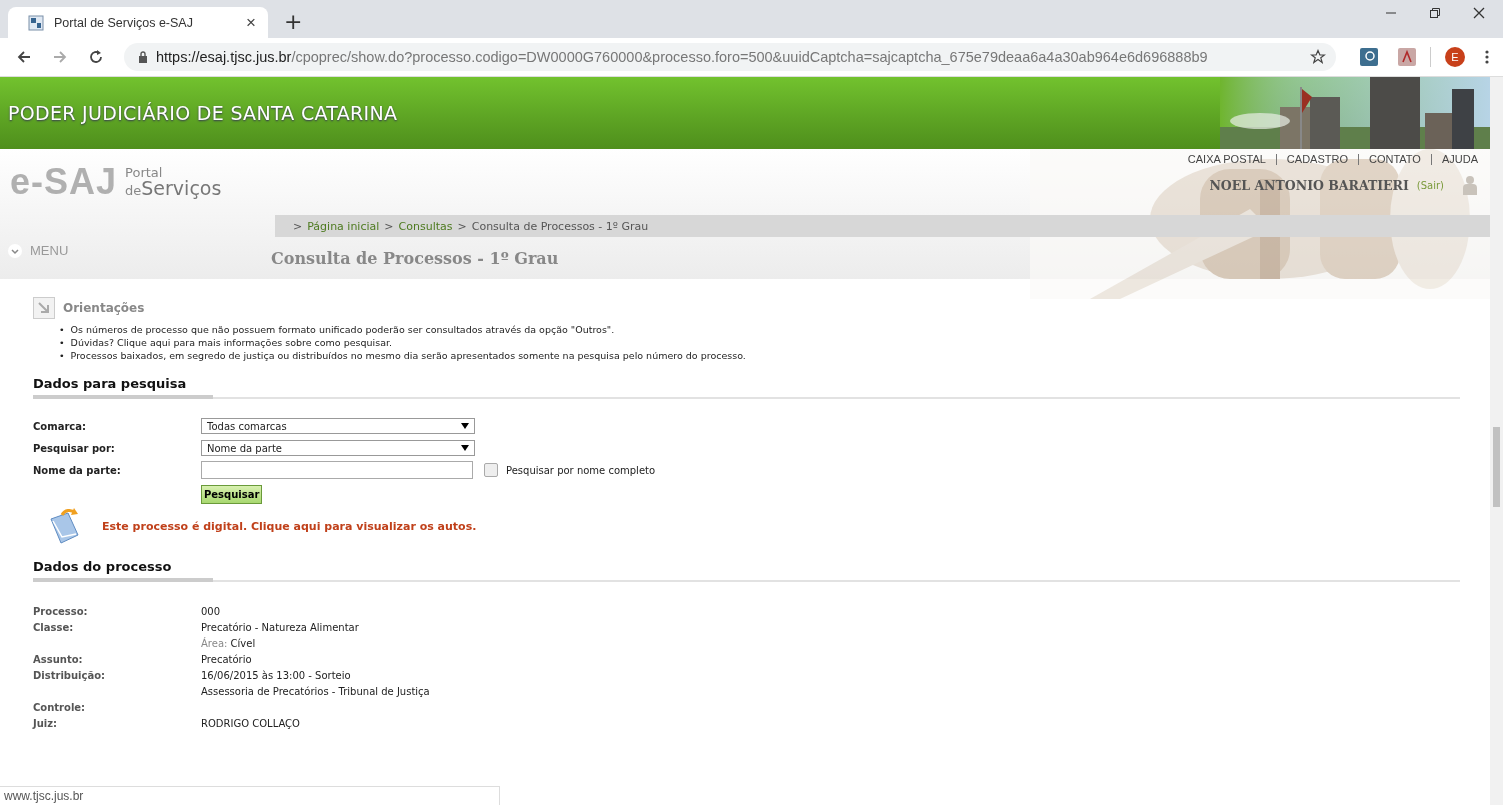 The width and height of the screenshot is (1503, 805). Describe the element at coordinates (415, 258) in the screenshot. I see `page-title: Consulta de Processos - 1º Grau` at that location.